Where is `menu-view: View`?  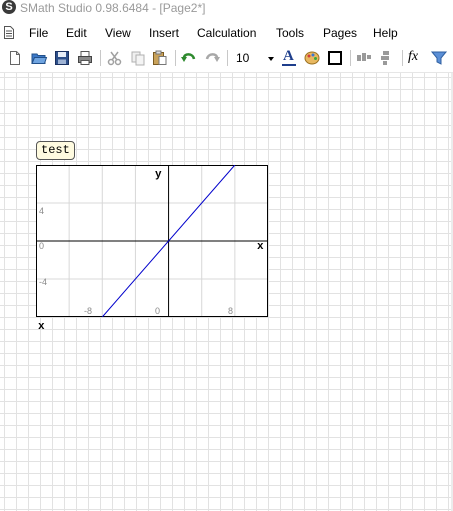 menu-view: View is located at coordinates (118, 33).